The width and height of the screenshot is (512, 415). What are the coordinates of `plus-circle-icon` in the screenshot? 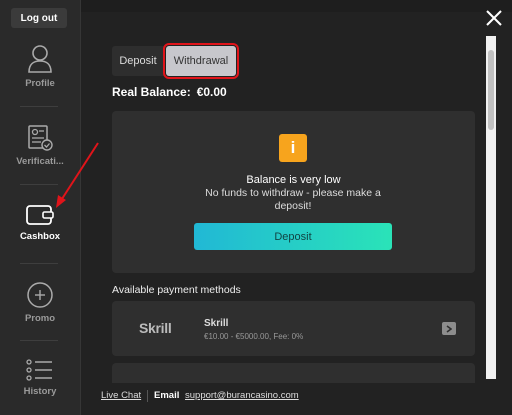 It's located at (40, 295).